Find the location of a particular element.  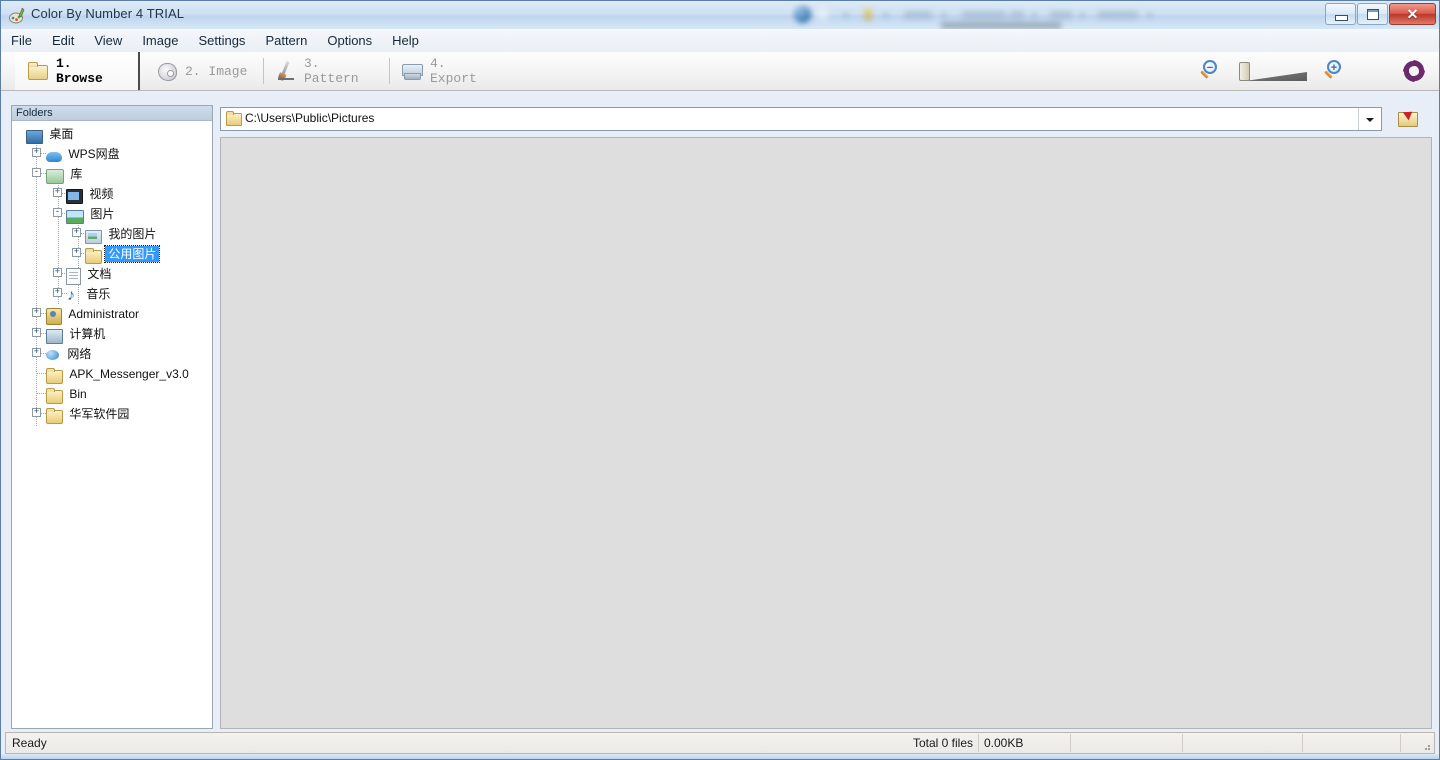

tree-item-label: Bin is located at coordinates (78, 393).